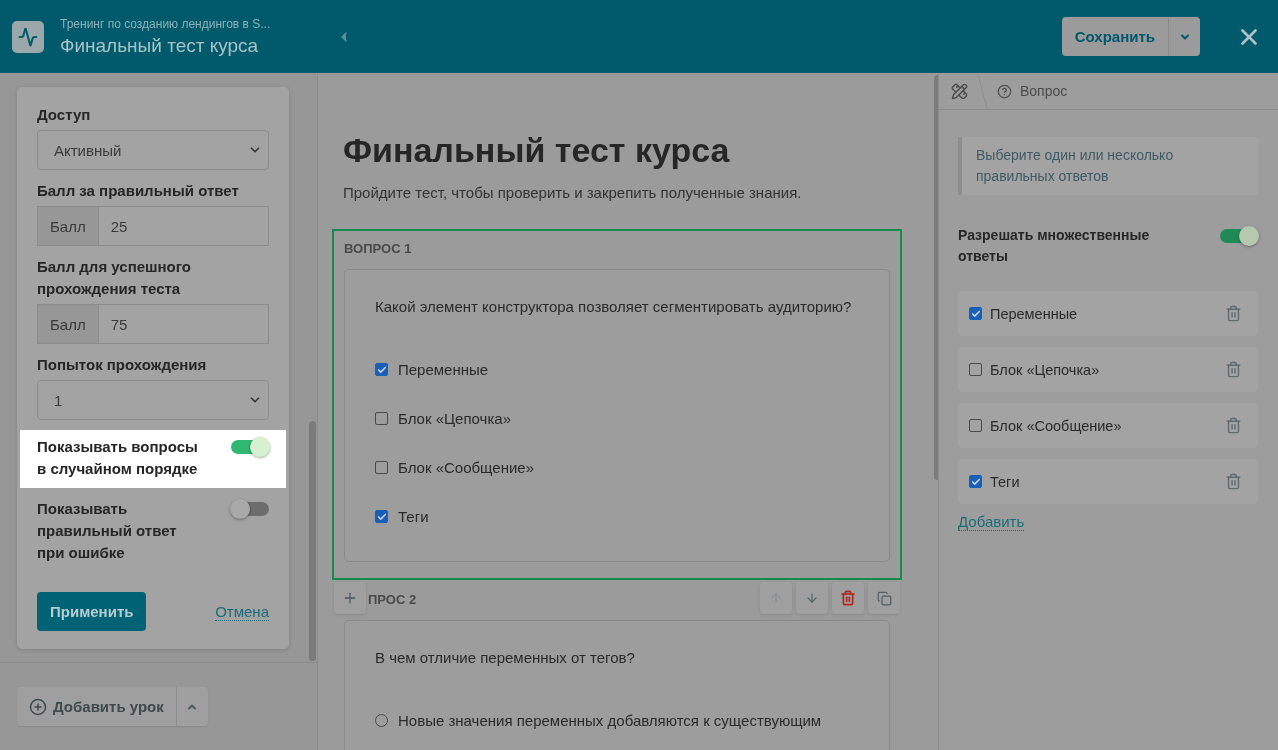 The width and height of the screenshot is (1278, 750). Describe the element at coordinates (1054, 246) in the screenshot. I see `toggle-label: Разрешать множественные ответы` at that location.